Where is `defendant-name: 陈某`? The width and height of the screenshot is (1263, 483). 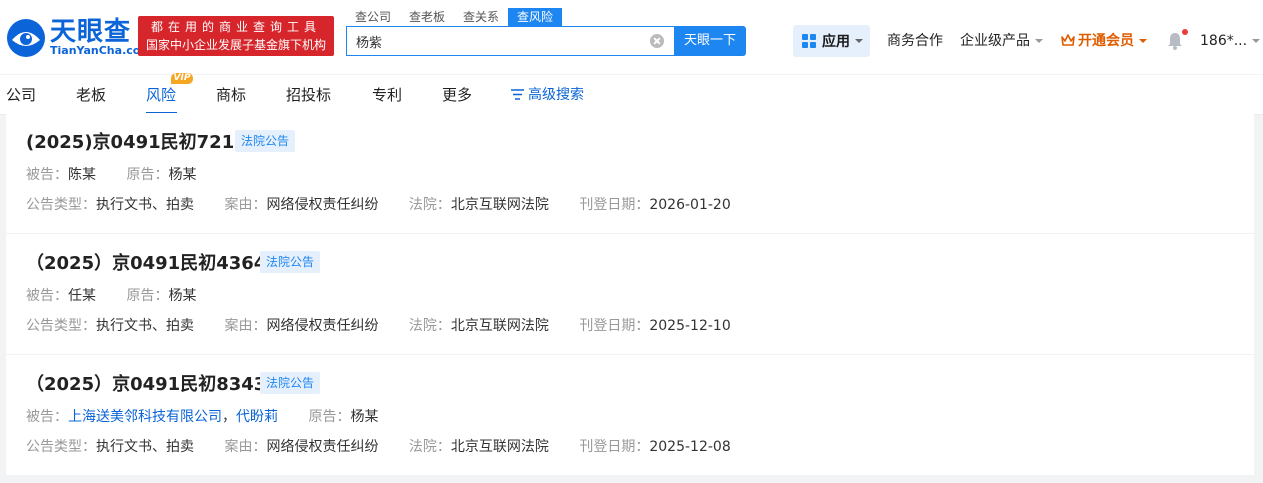
defendant-name: 陈某 is located at coordinates (82, 175).